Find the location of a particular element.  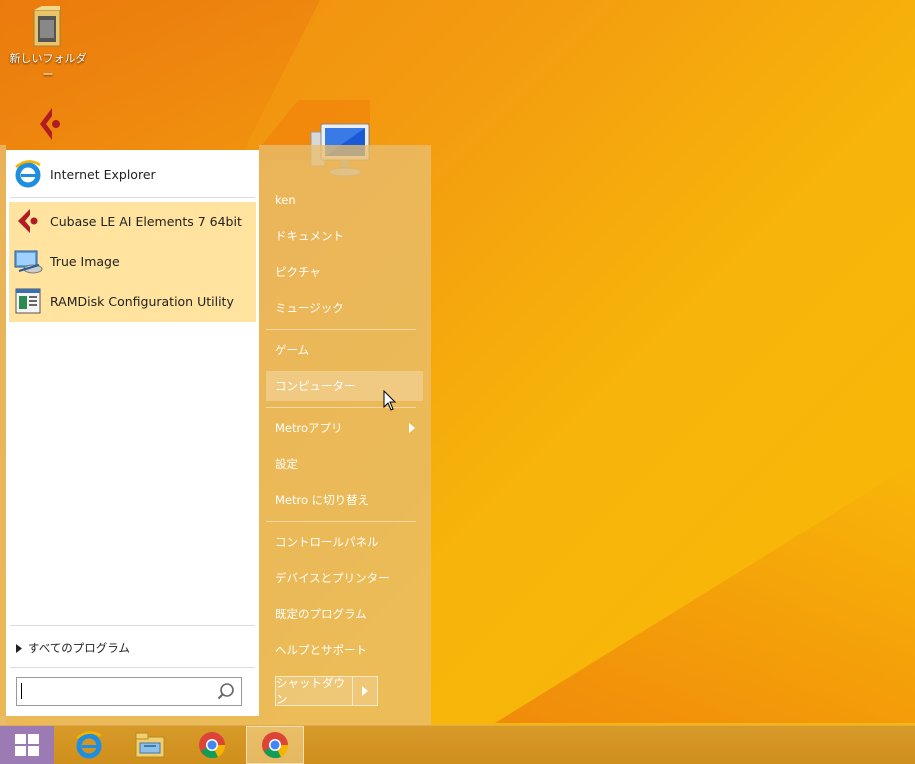

menu-games: ゲーム is located at coordinates (344, 350).